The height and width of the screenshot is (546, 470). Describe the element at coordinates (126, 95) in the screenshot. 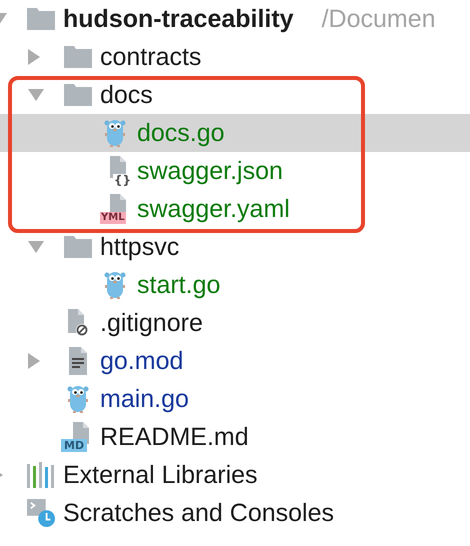

I see `folder-name: docs` at that location.